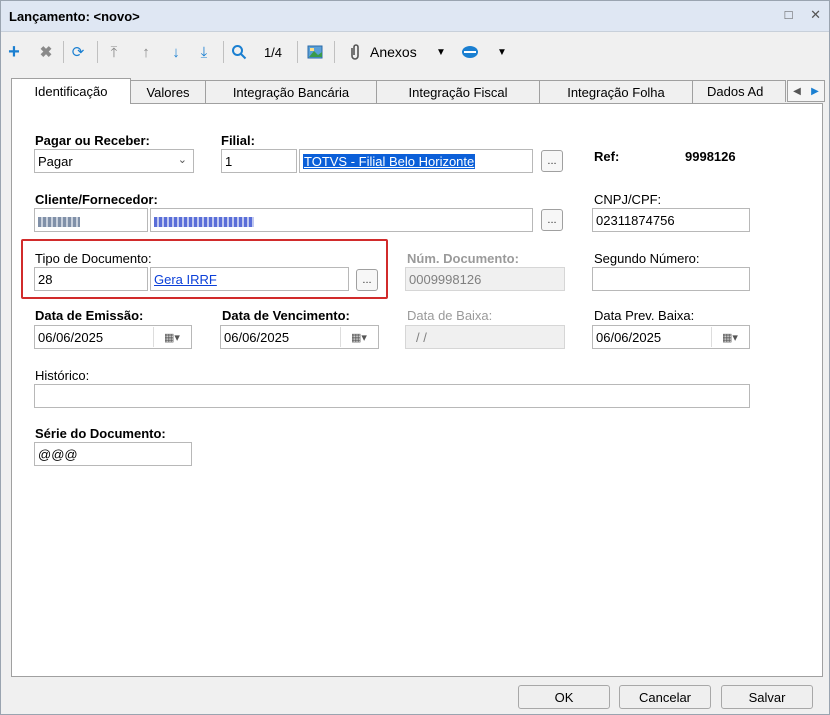  What do you see at coordinates (259, 161) in the screenshot?
I see `filial-code-input: 1` at bounding box center [259, 161].